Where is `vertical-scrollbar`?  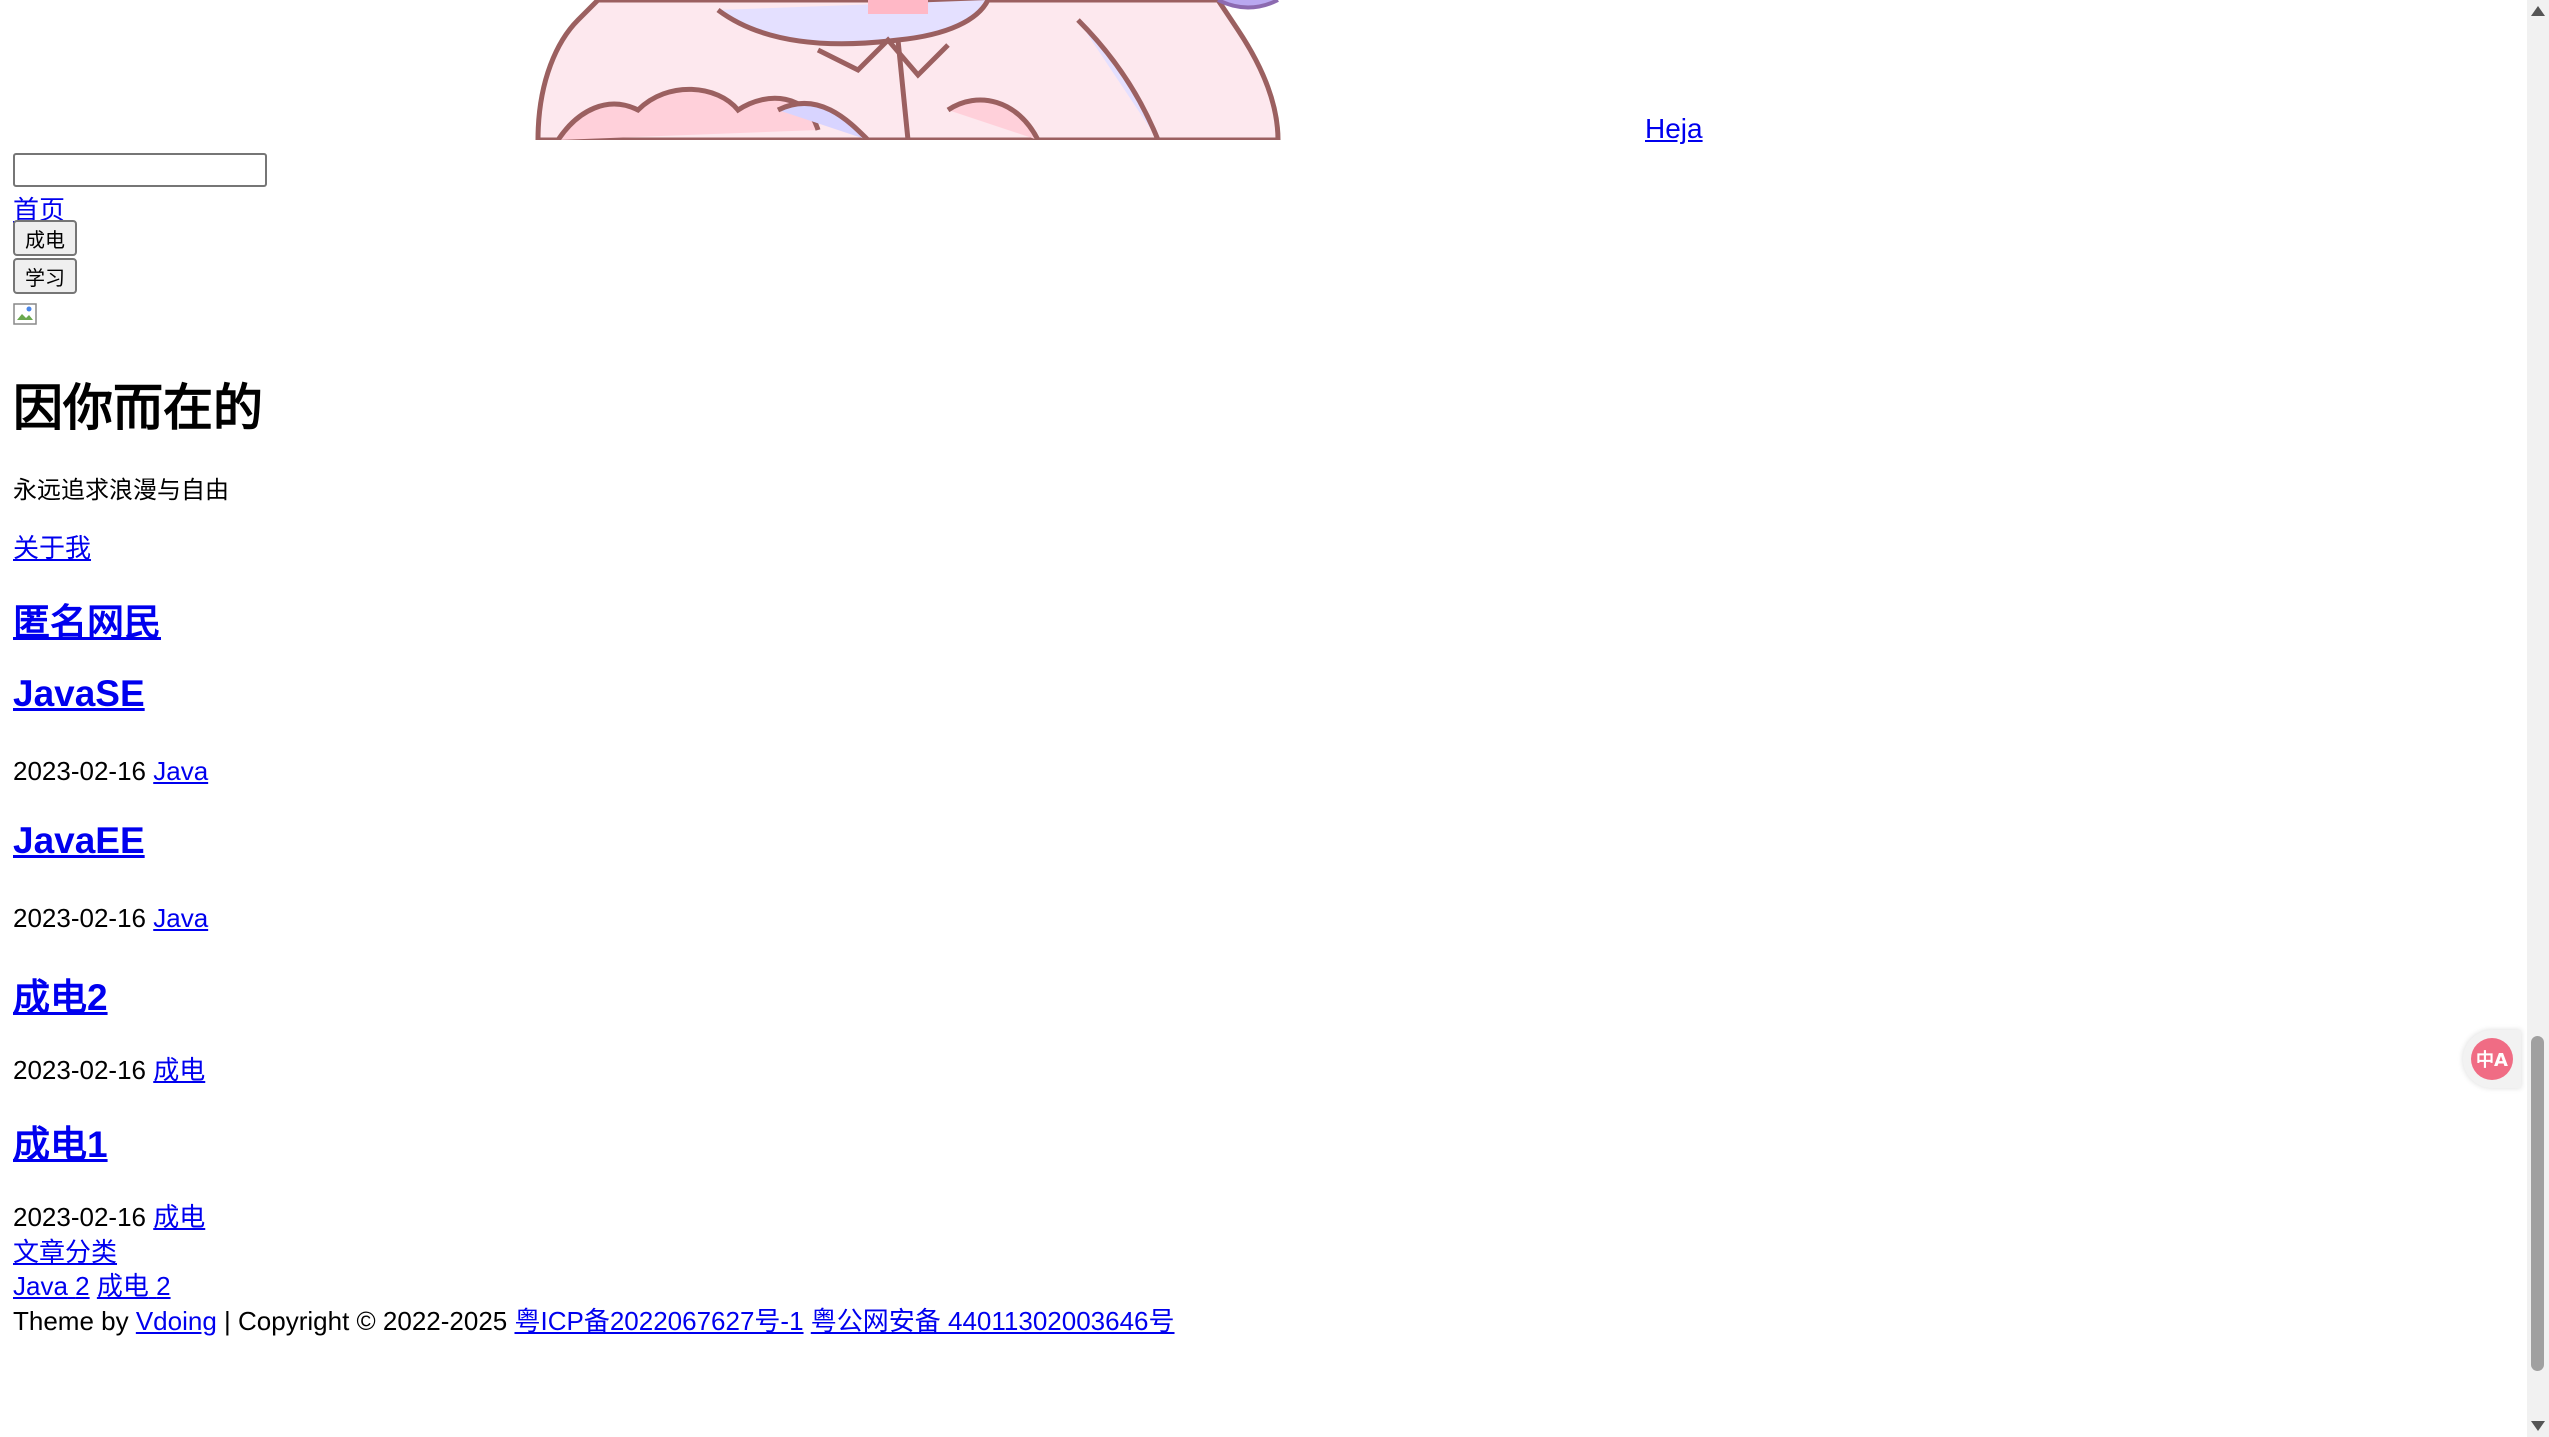
vertical-scrollbar is located at coordinates (2538, 718).